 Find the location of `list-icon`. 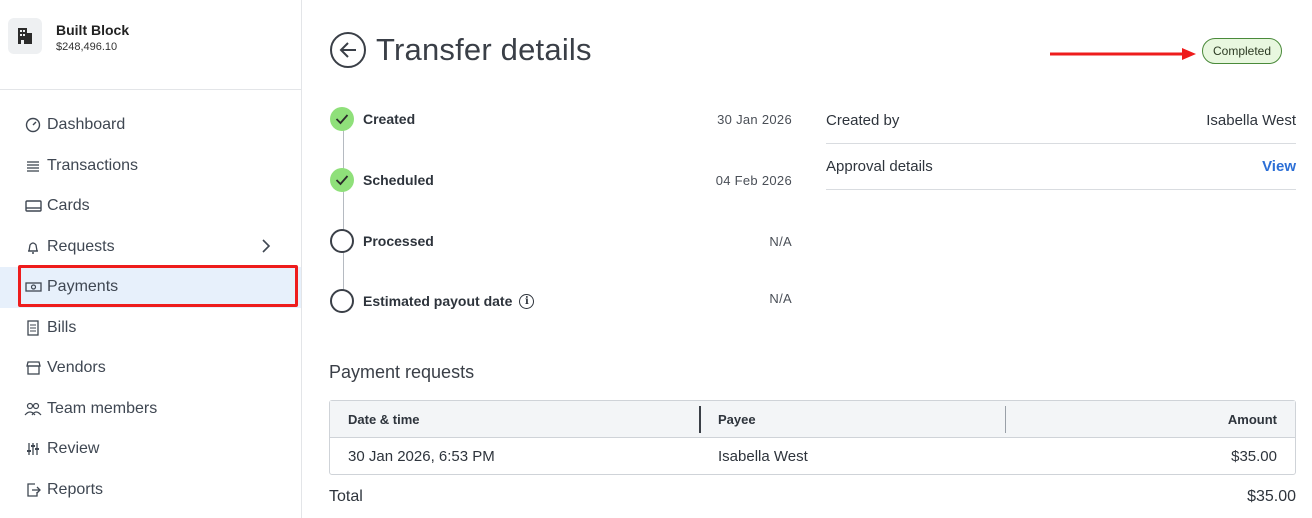

list-icon is located at coordinates (33, 166).